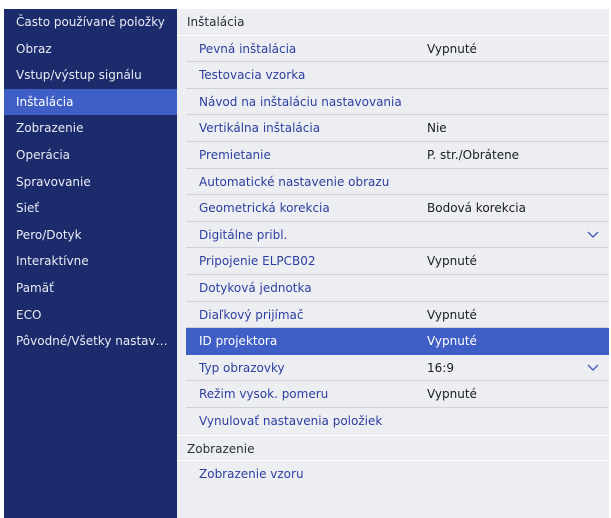  Describe the element at coordinates (397, 261) in the screenshot. I see `setting-row-pripojenie-elpcb02: Pripojenie ELPCB02 Vypnuté` at that location.